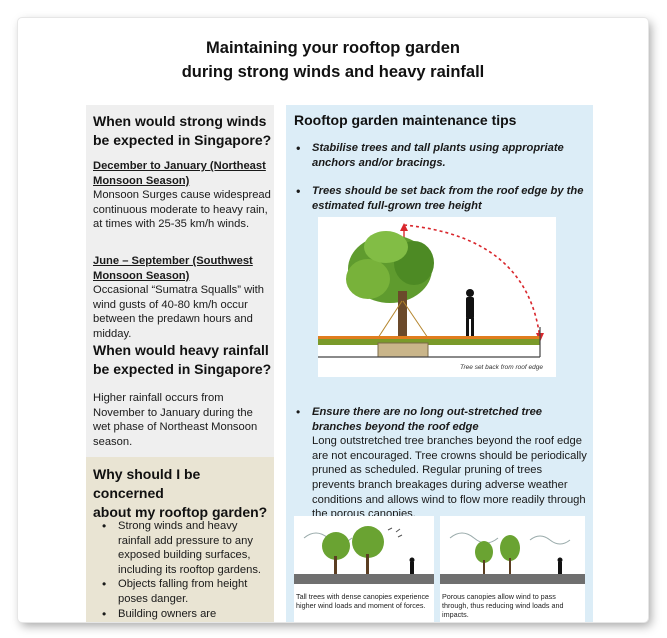 The height and width of the screenshot is (638, 667). I want to click on green-roof-layer, so click(429, 342).